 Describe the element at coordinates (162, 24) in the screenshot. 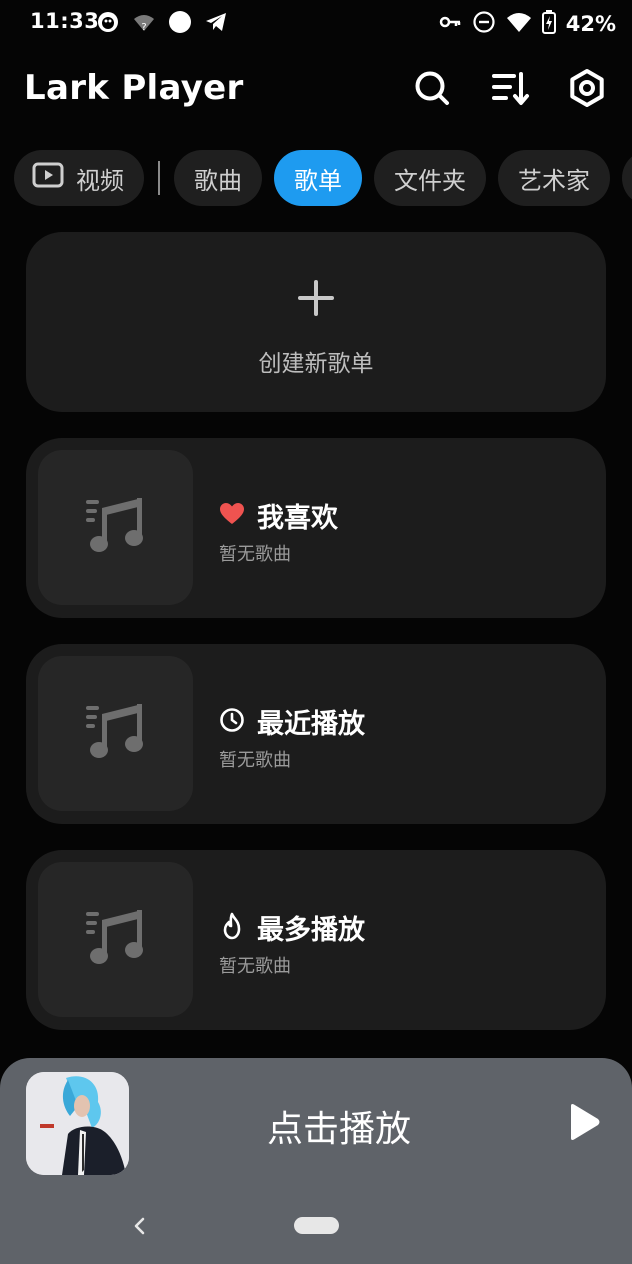

I see `status-left-icons: ?` at that location.